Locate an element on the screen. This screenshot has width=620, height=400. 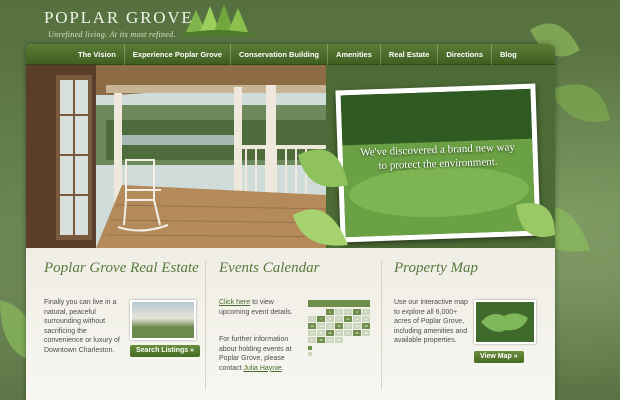
map-shape-icon is located at coordinates (504, 322).